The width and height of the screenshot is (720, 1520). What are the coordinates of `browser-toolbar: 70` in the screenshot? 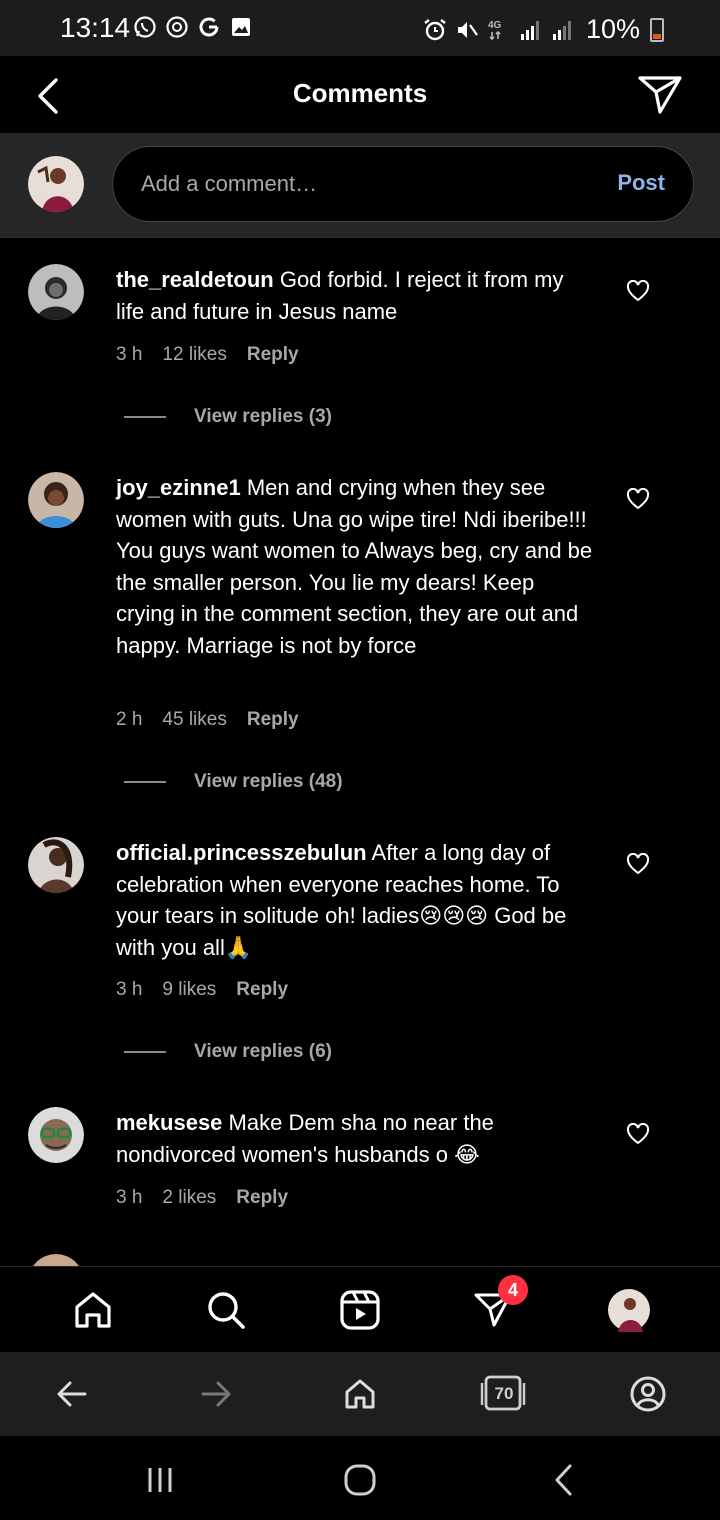 It's located at (360, 1394).